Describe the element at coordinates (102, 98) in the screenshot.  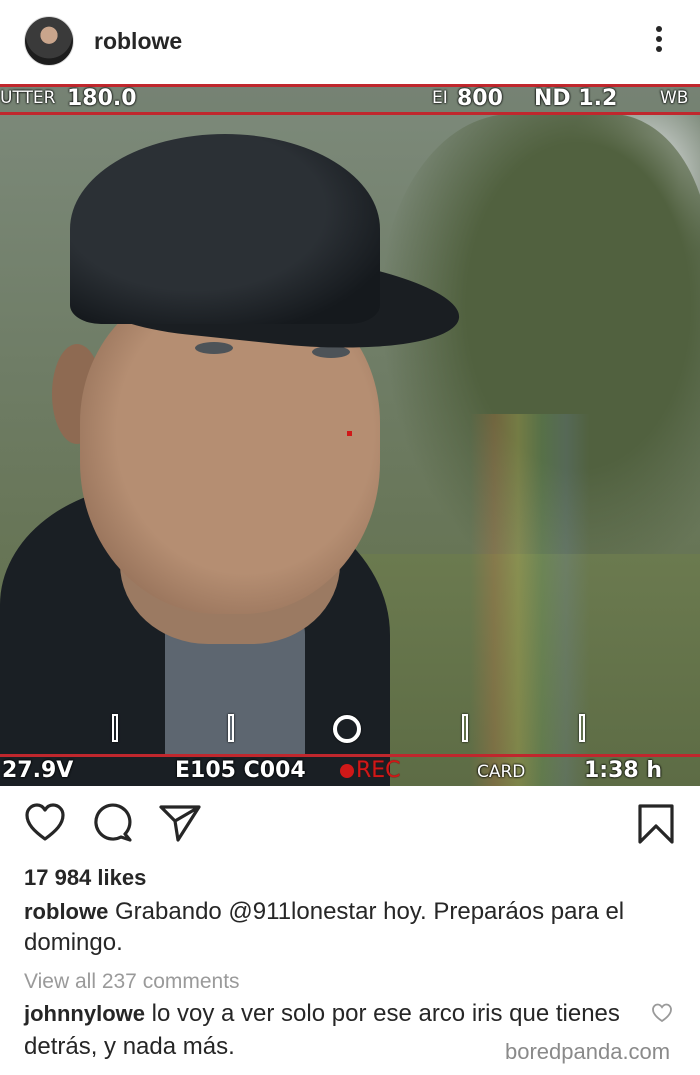
I see `hud-shutter-value: 180.0` at that location.